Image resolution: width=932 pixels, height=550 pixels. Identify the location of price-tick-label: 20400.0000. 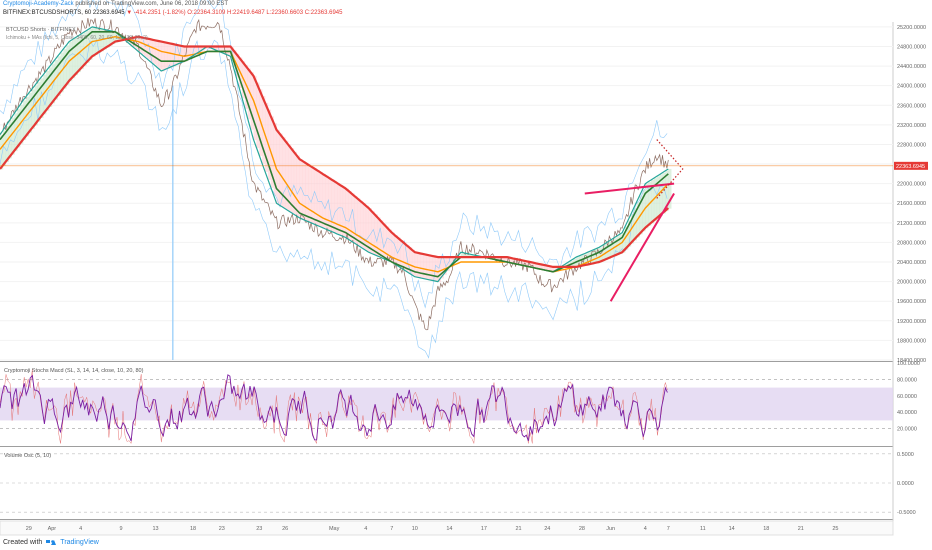
(911, 263).